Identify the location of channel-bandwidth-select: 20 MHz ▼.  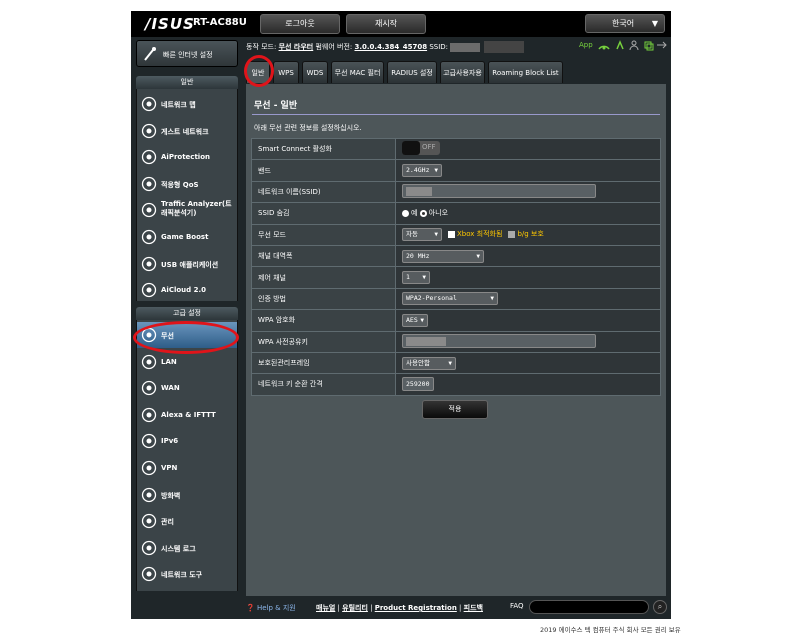
(443, 256).